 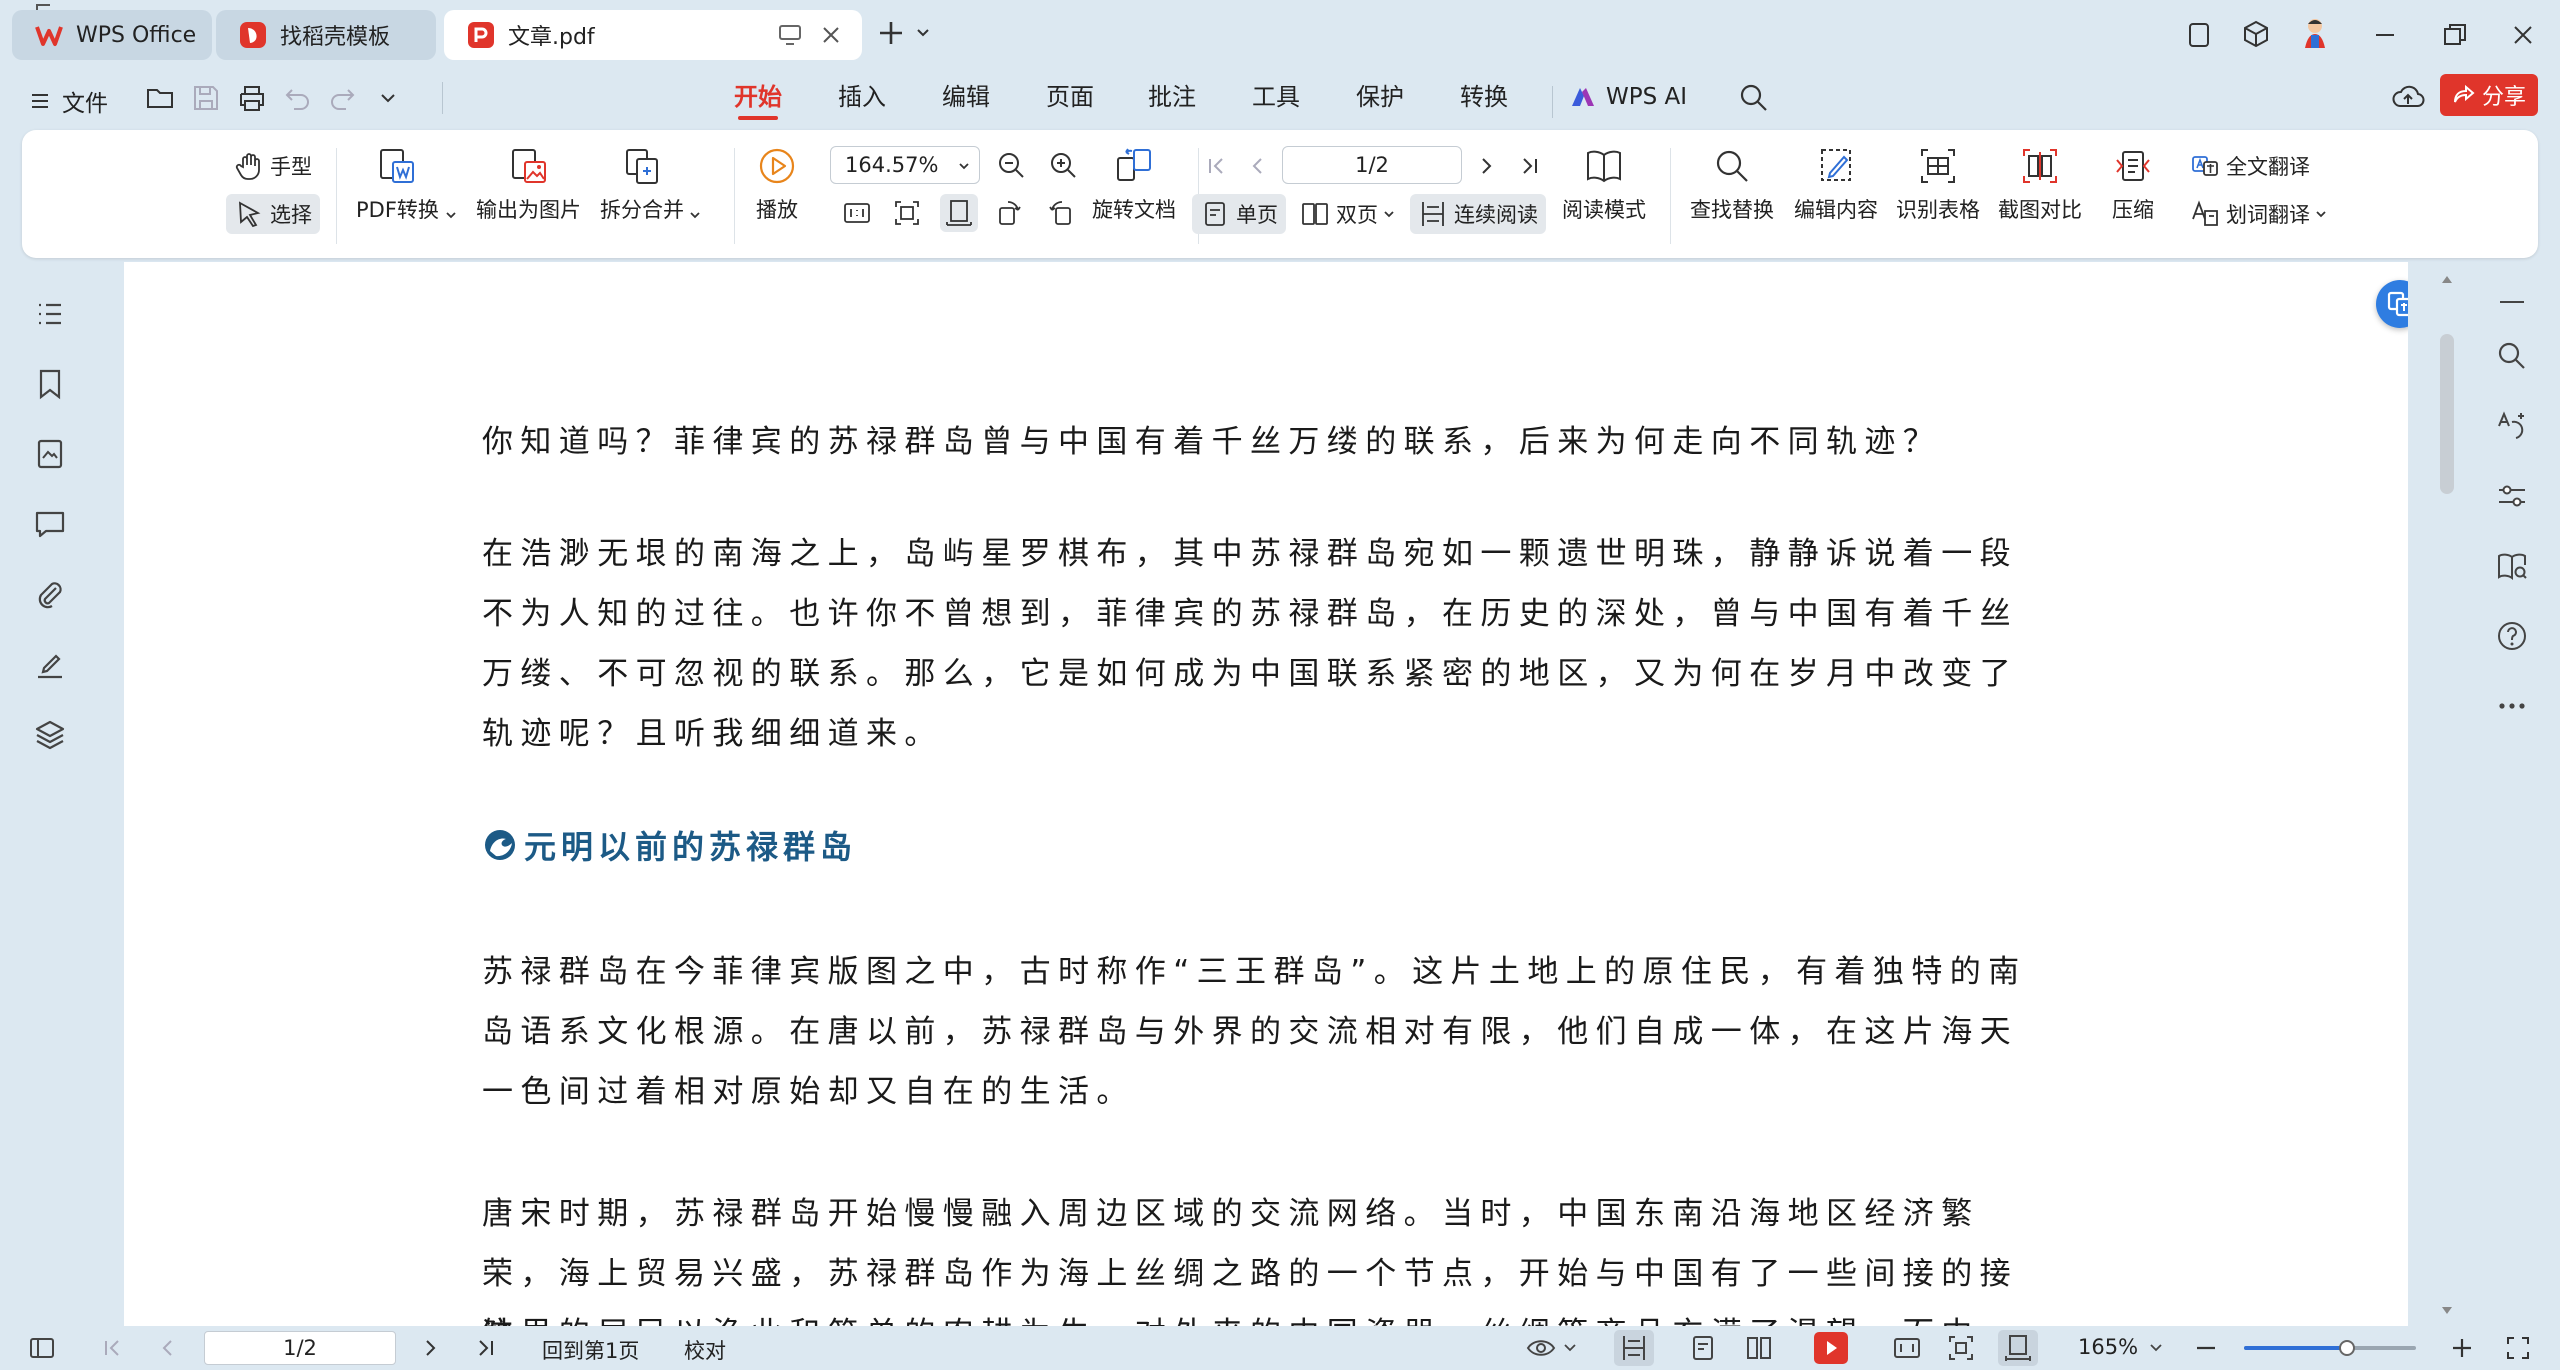 What do you see at coordinates (758, 100) in the screenshot?
I see `tab-start: 开始` at bounding box center [758, 100].